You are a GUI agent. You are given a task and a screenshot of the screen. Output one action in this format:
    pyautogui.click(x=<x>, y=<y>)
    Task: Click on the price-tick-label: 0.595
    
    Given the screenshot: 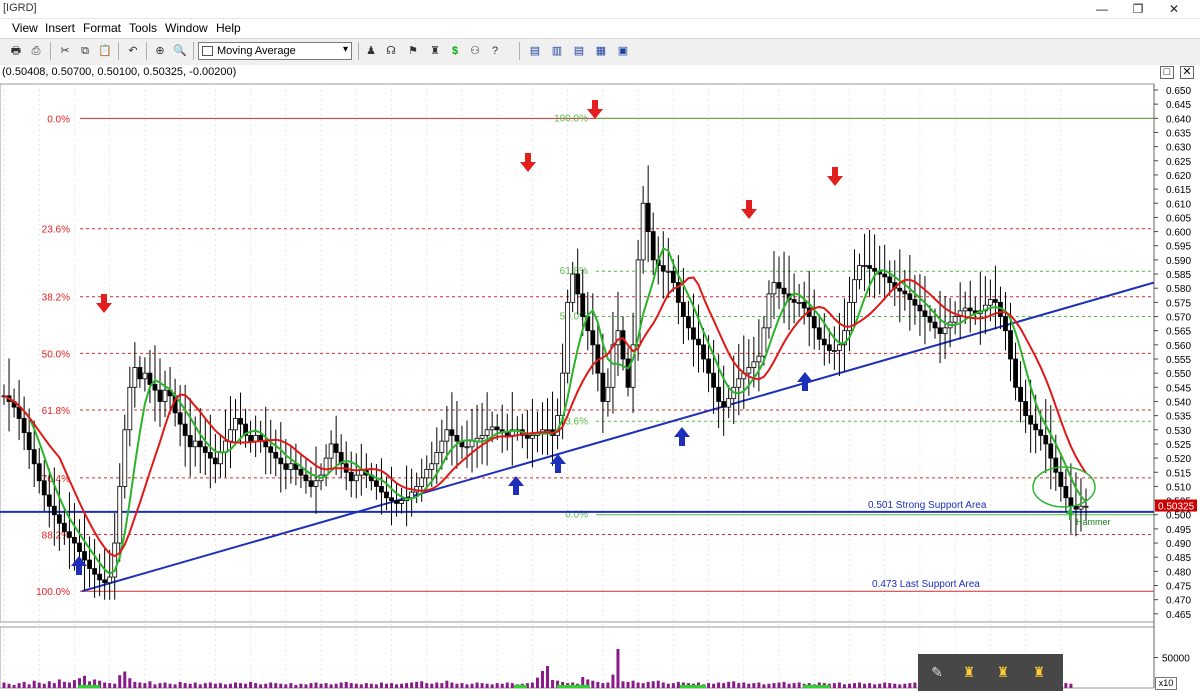 What is the action you would take?
    pyautogui.click(x=1178, y=247)
    